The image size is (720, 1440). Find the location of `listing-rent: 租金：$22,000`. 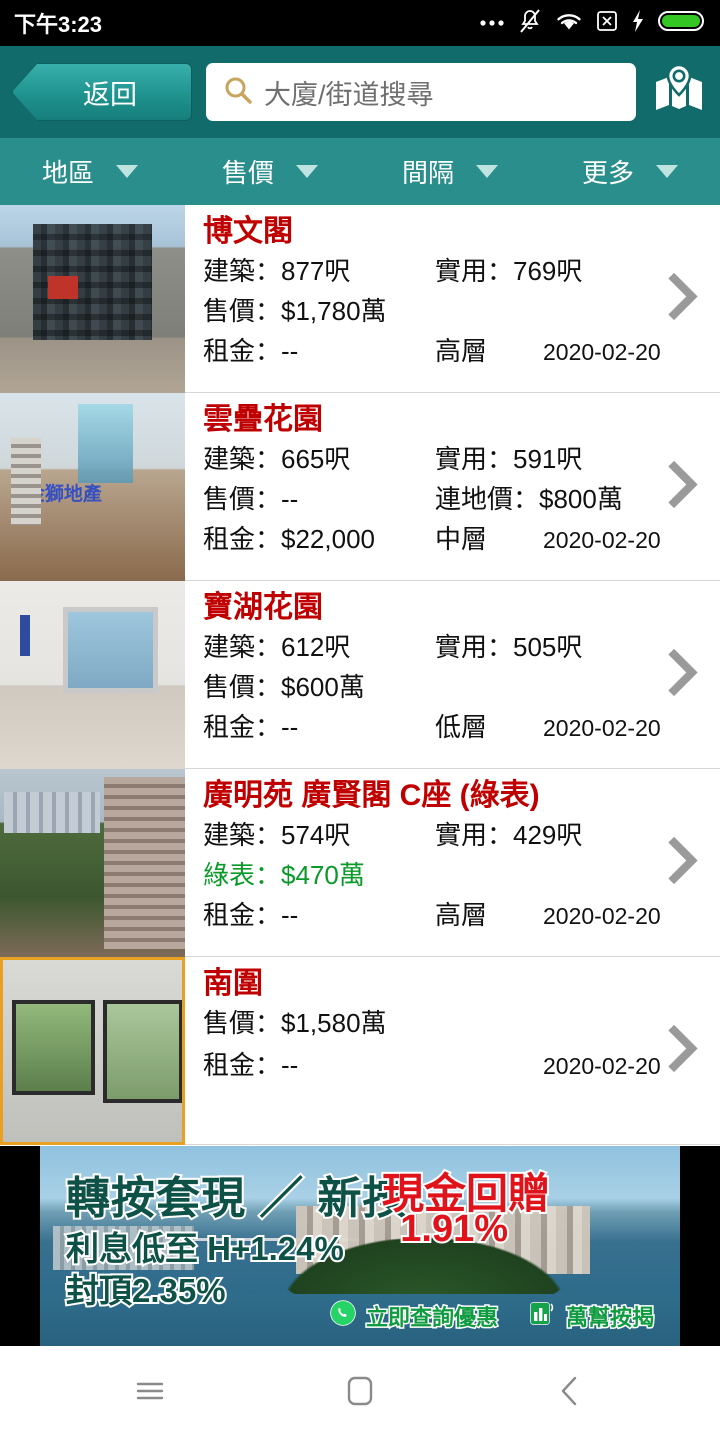

listing-rent: 租金：$22,000 is located at coordinates (289, 538).